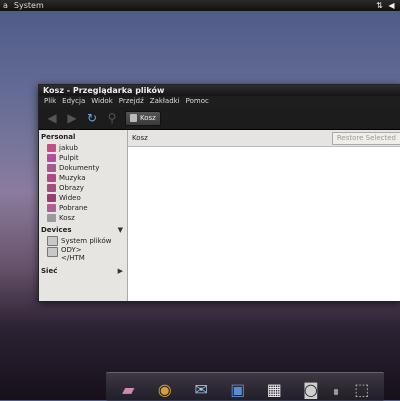 This screenshot has width=400, height=401. What do you see at coordinates (83, 137) in the screenshot?
I see `personal-section-header: Personal` at bounding box center [83, 137].